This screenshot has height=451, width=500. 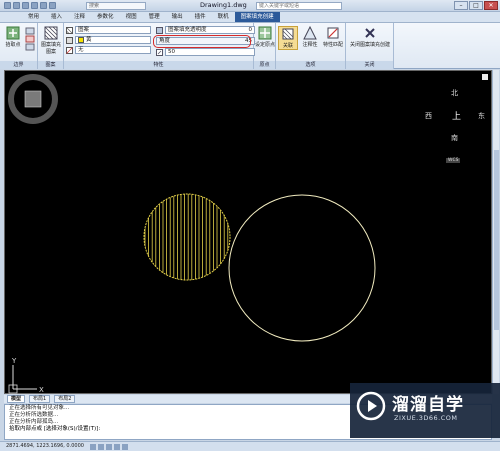 What do you see at coordinates (51, 33) in the screenshot?
I see `hatch-pattern-icon` at bounding box center [51, 33].